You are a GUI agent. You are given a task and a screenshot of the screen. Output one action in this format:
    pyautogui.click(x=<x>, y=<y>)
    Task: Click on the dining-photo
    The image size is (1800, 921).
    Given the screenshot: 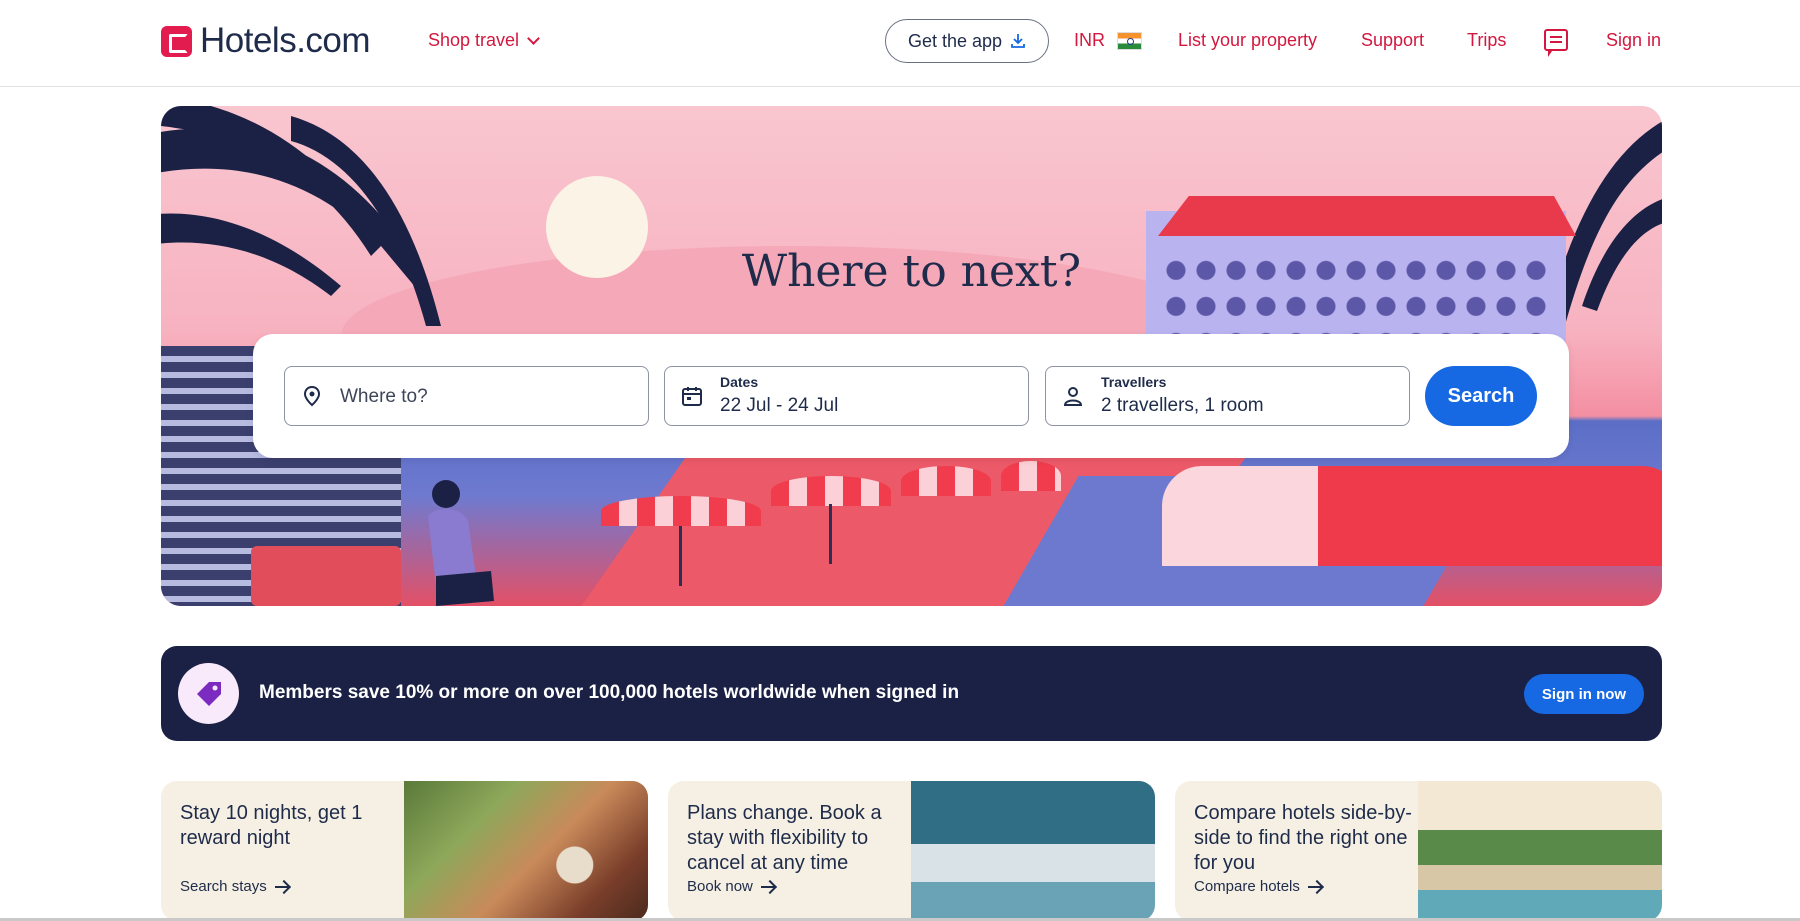 What is the action you would take?
    pyautogui.click(x=526, y=851)
    